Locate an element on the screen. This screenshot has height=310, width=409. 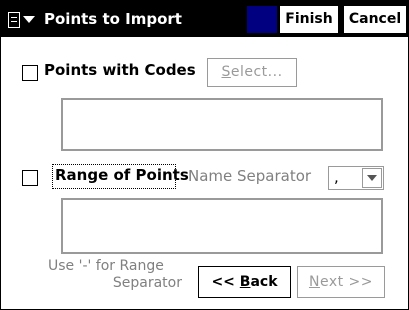
back-button: << Back is located at coordinates (244, 282).